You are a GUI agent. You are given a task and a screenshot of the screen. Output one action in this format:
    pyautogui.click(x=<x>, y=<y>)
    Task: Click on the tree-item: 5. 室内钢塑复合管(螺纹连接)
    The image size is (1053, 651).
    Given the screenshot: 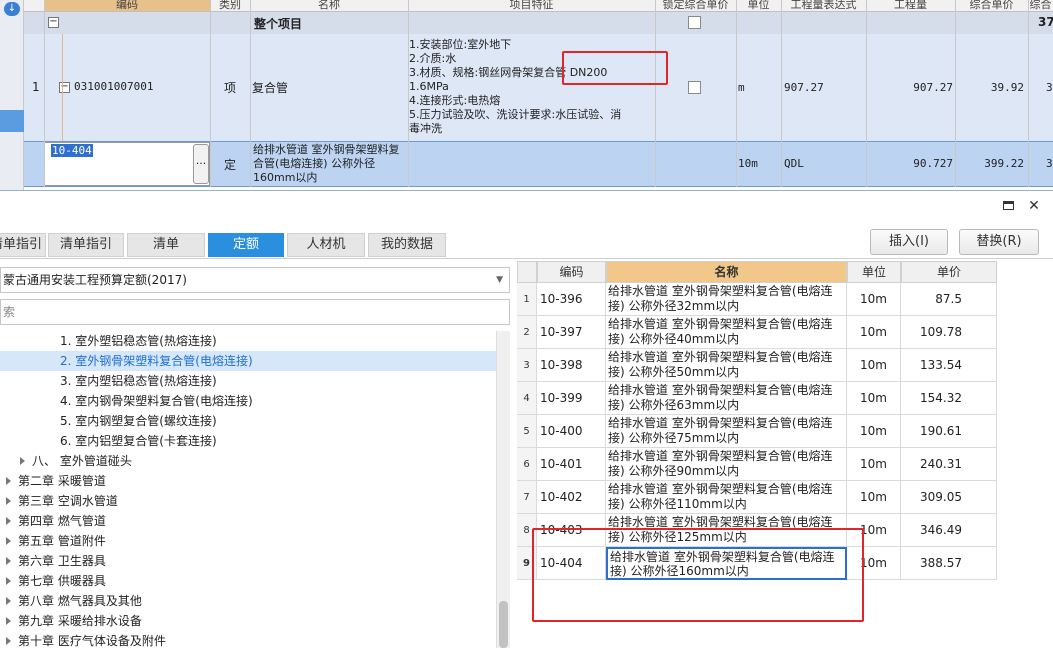 What is the action you would take?
    pyautogui.click(x=138, y=421)
    